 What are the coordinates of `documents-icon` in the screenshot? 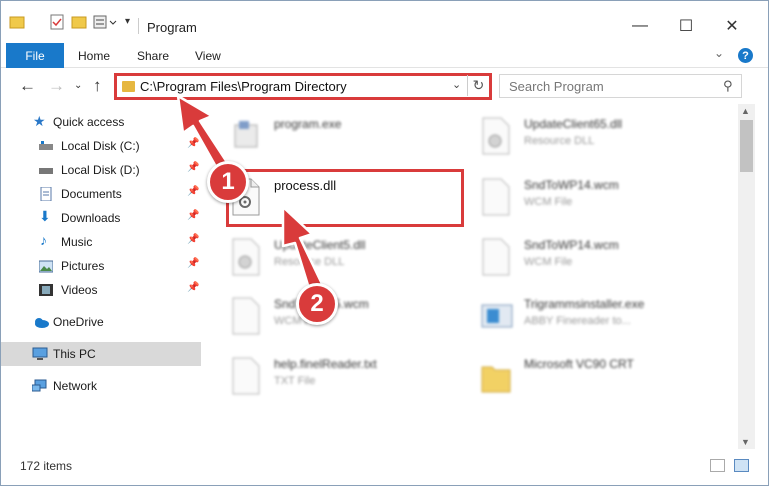 It's located at (46, 194).